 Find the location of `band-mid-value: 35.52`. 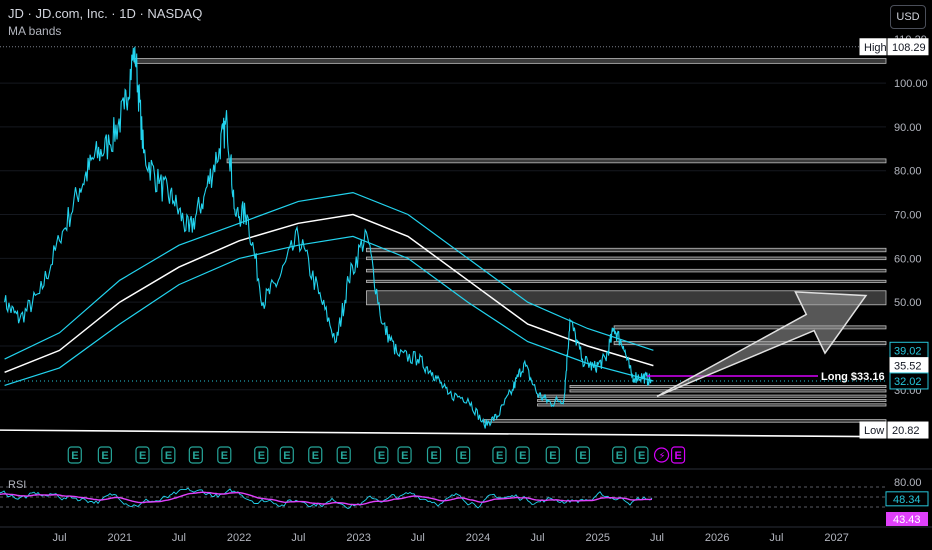

band-mid-value: 35.52 is located at coordinates (908, 367).